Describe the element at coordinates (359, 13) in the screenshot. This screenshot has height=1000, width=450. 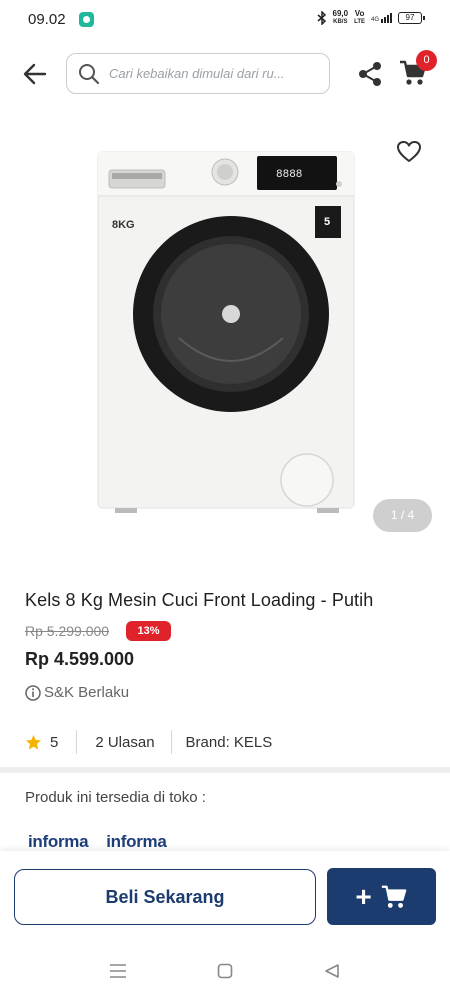
I see `volte-top: Vo` at that location.